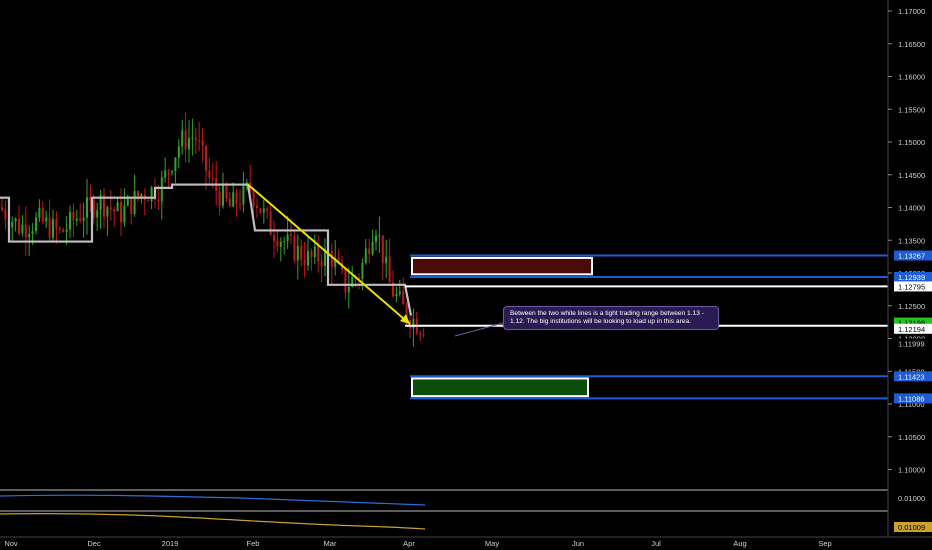 The height and width of the screenshot is (550, 932). Describe the element at coordinates (911, 437) in the screenshot. I see `y-tick-label: 1.10500` at that location.